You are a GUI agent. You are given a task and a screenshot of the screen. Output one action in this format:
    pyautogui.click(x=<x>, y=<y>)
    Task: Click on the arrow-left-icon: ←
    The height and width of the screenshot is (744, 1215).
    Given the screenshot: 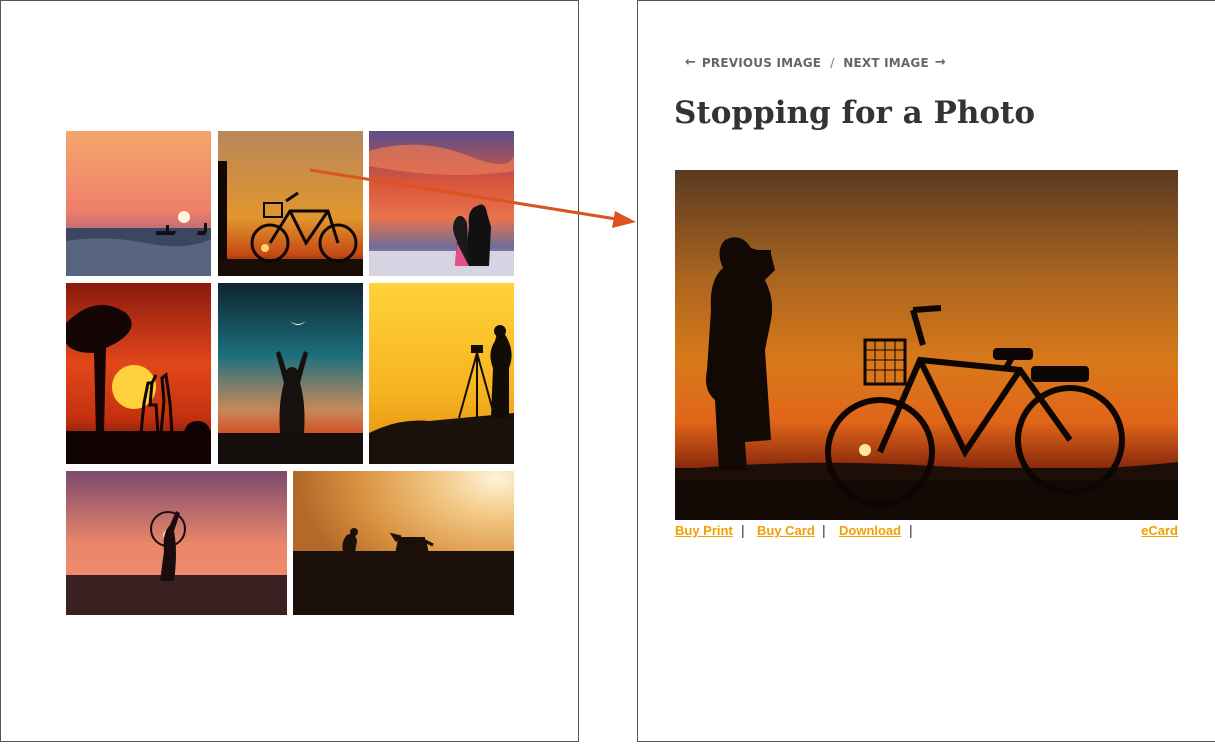 What is the action you would take?
    pyautogui.click(x=690, y=62)
    